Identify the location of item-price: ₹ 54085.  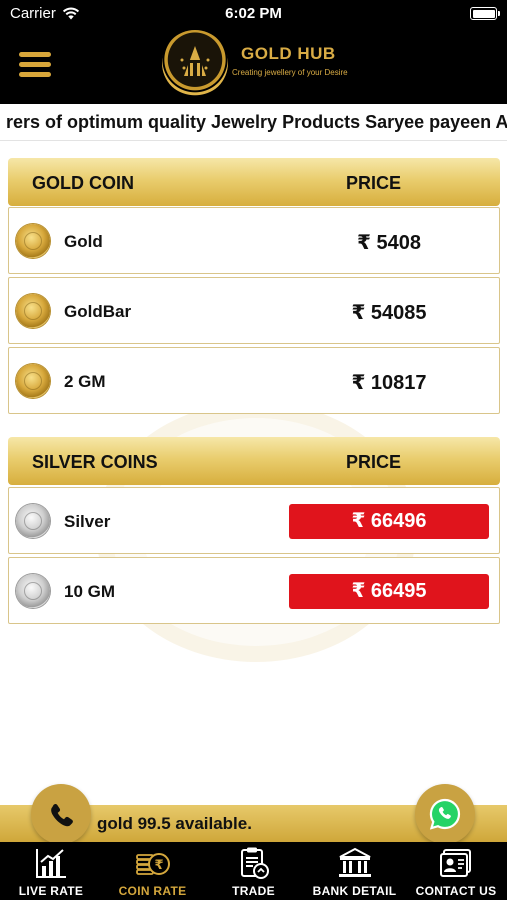
(389, 313).